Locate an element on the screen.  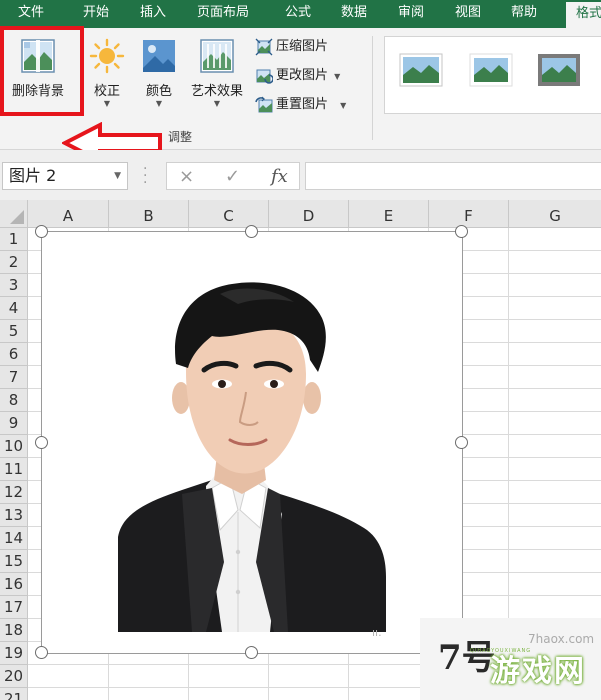
formula-buttons: × ✓ fx is located at coordinates (233, 176).